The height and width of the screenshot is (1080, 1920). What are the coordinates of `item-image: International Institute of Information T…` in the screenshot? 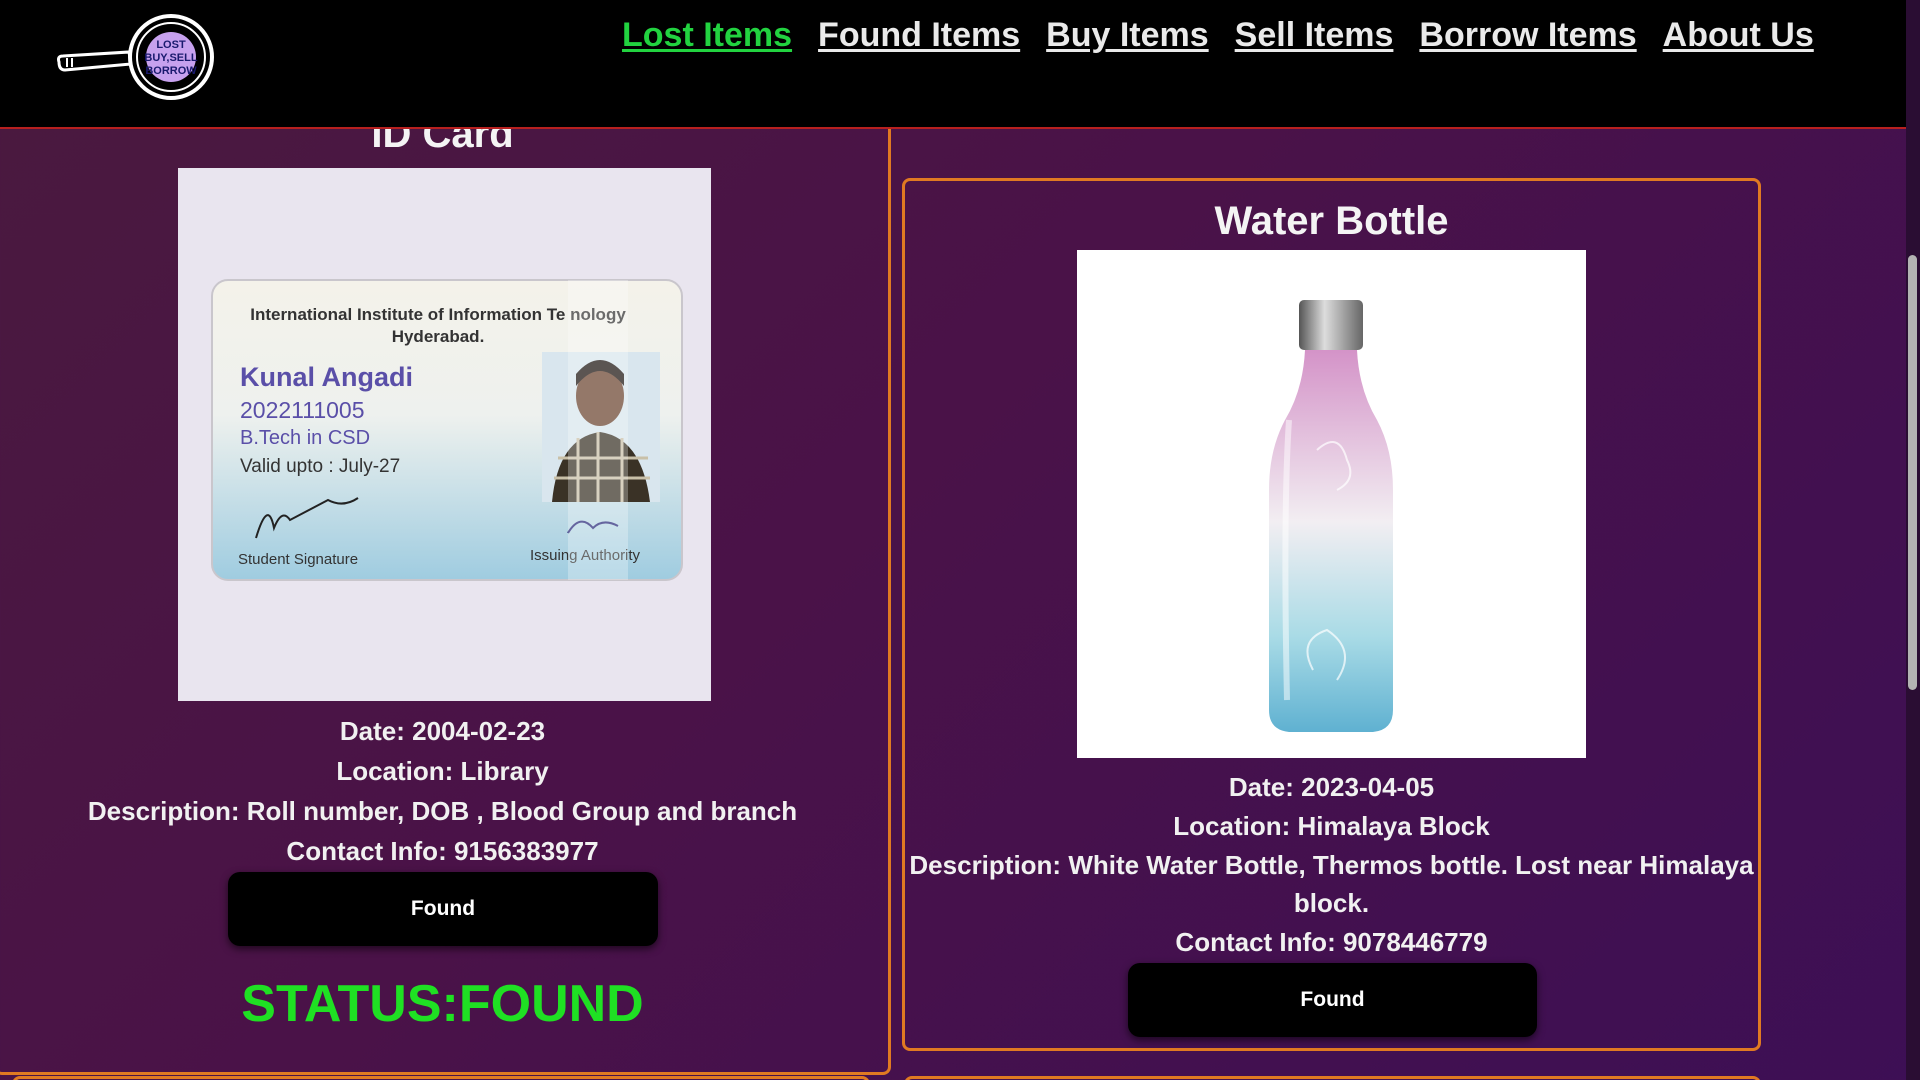 It's located at (444, 434).